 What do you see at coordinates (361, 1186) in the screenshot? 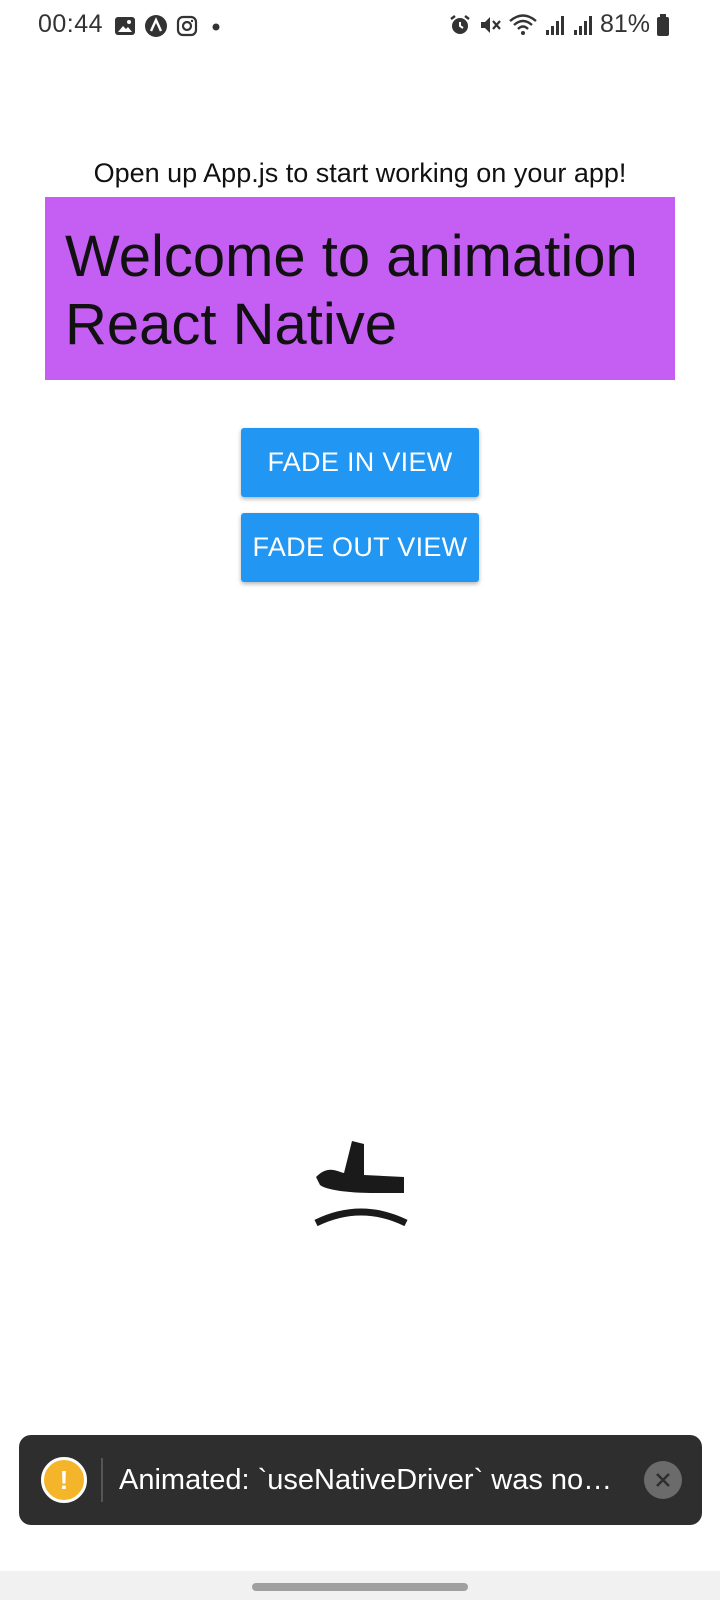
I see `flight-land-icon` at bounding box center [361, 1186].